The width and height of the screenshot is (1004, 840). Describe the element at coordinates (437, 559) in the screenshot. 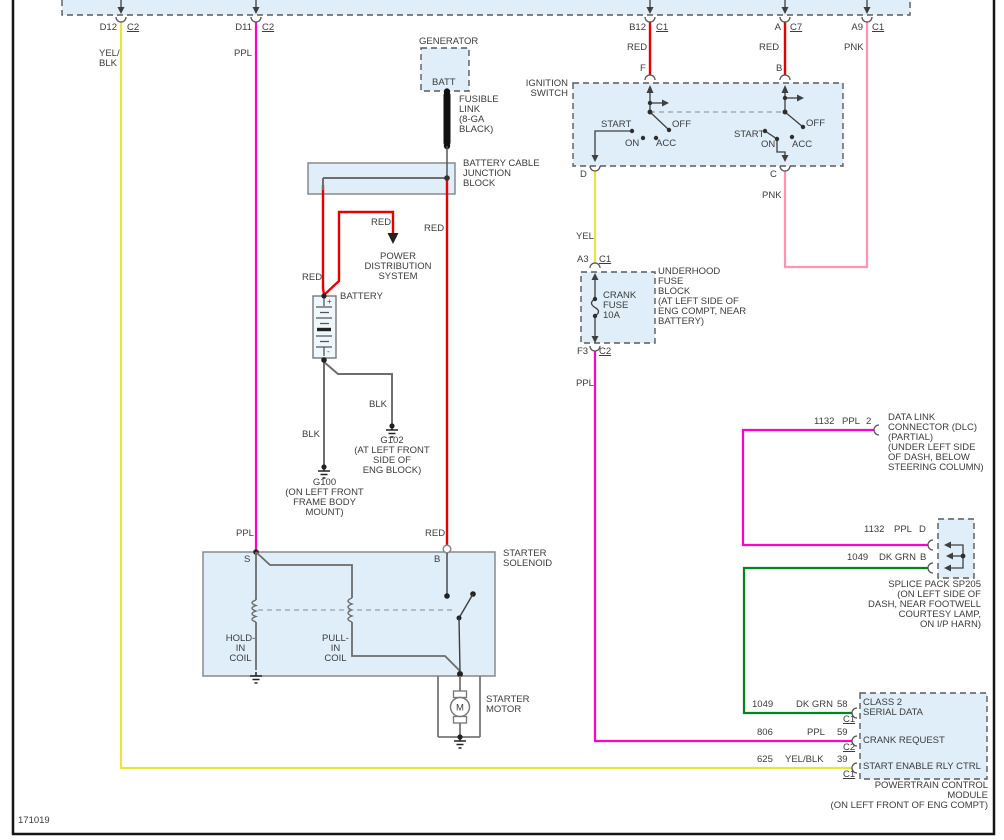

I see `solenoid-pin-b: B` at that location.